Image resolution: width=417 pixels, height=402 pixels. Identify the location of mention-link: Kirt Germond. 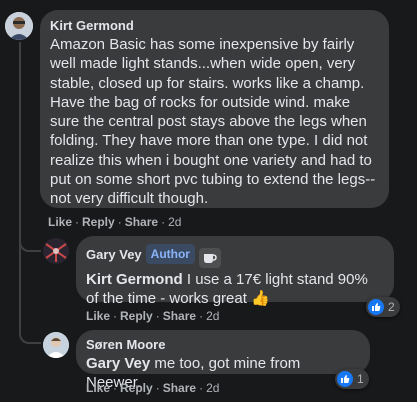
(134, 279).